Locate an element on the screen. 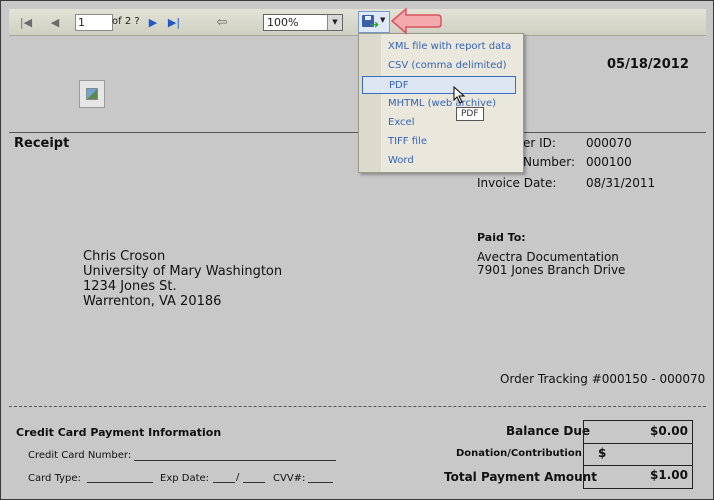  next-page-icon: ▶ is located at coordinates (153, 22).